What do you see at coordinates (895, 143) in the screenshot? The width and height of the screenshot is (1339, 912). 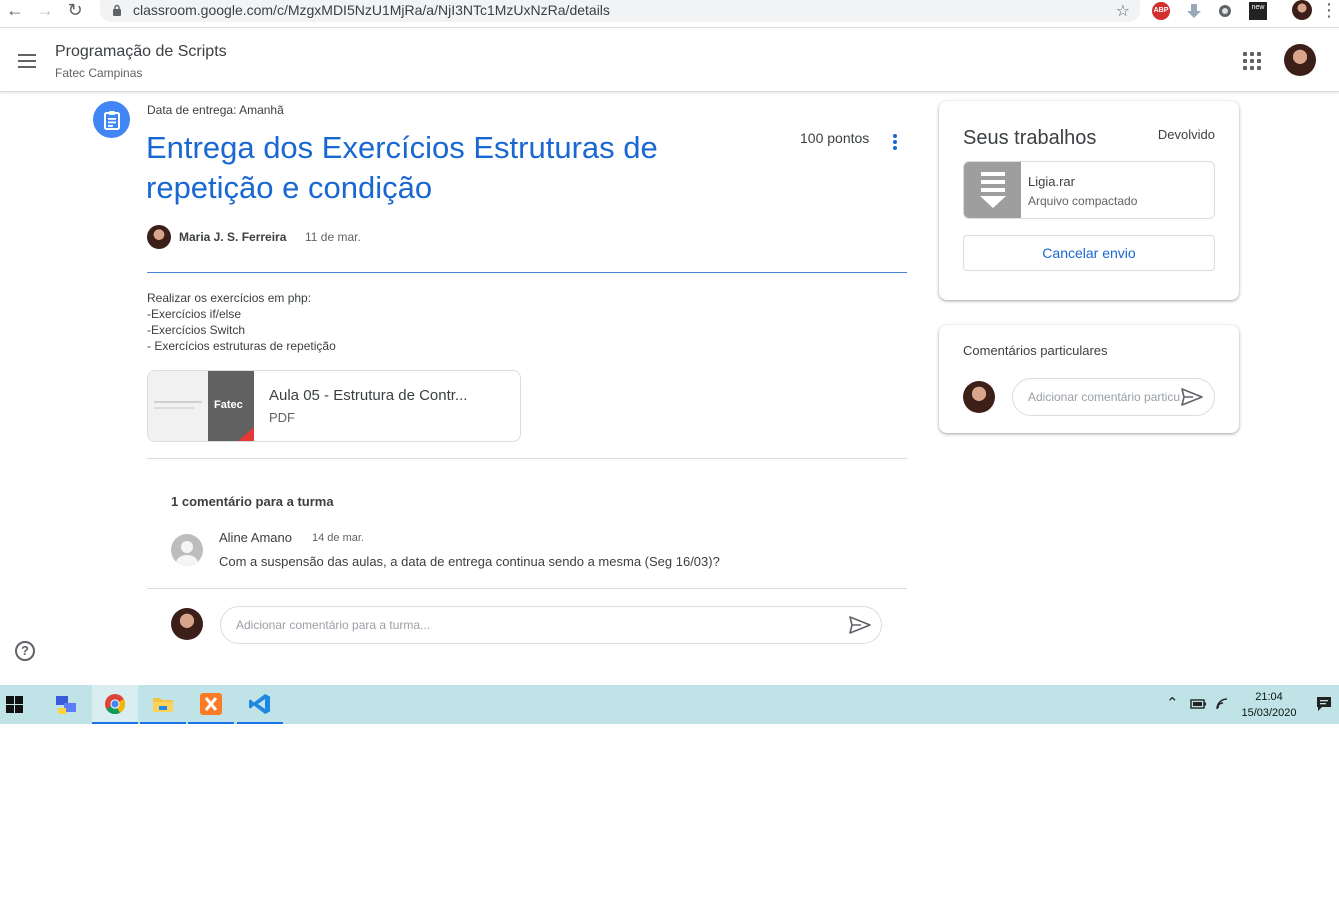 I see `more-vert-icon` at bounding box center [895, 143].